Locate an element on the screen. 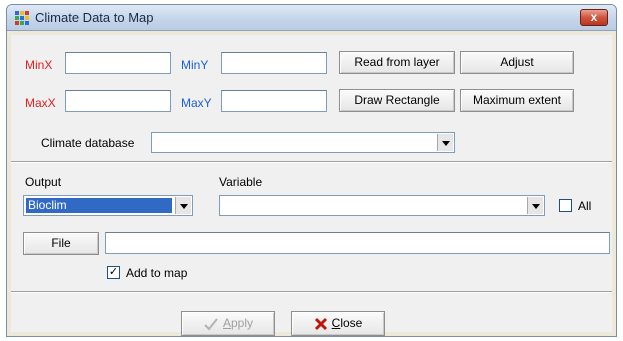  all-label: All is located at coordinates (585, 206).